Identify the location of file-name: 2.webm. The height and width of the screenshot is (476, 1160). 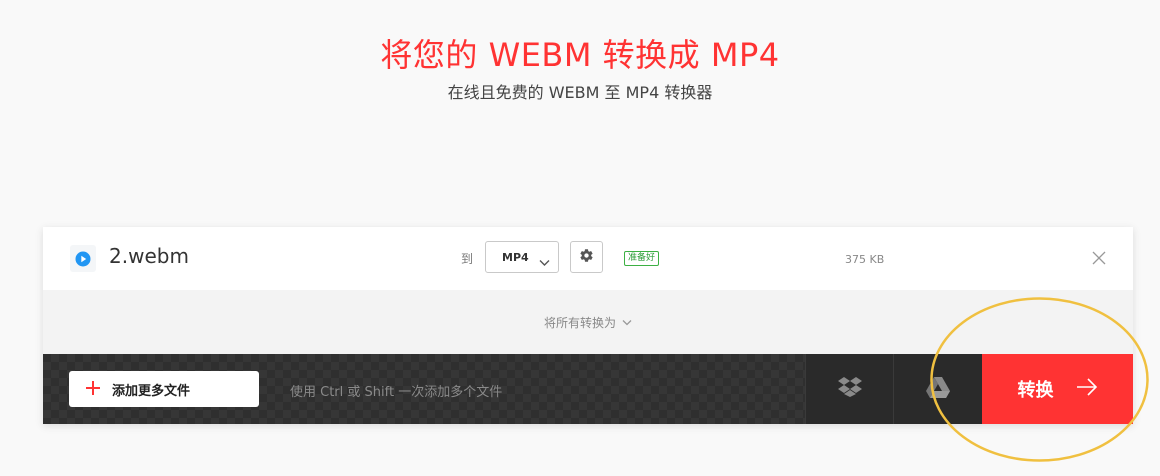
(149, 256).